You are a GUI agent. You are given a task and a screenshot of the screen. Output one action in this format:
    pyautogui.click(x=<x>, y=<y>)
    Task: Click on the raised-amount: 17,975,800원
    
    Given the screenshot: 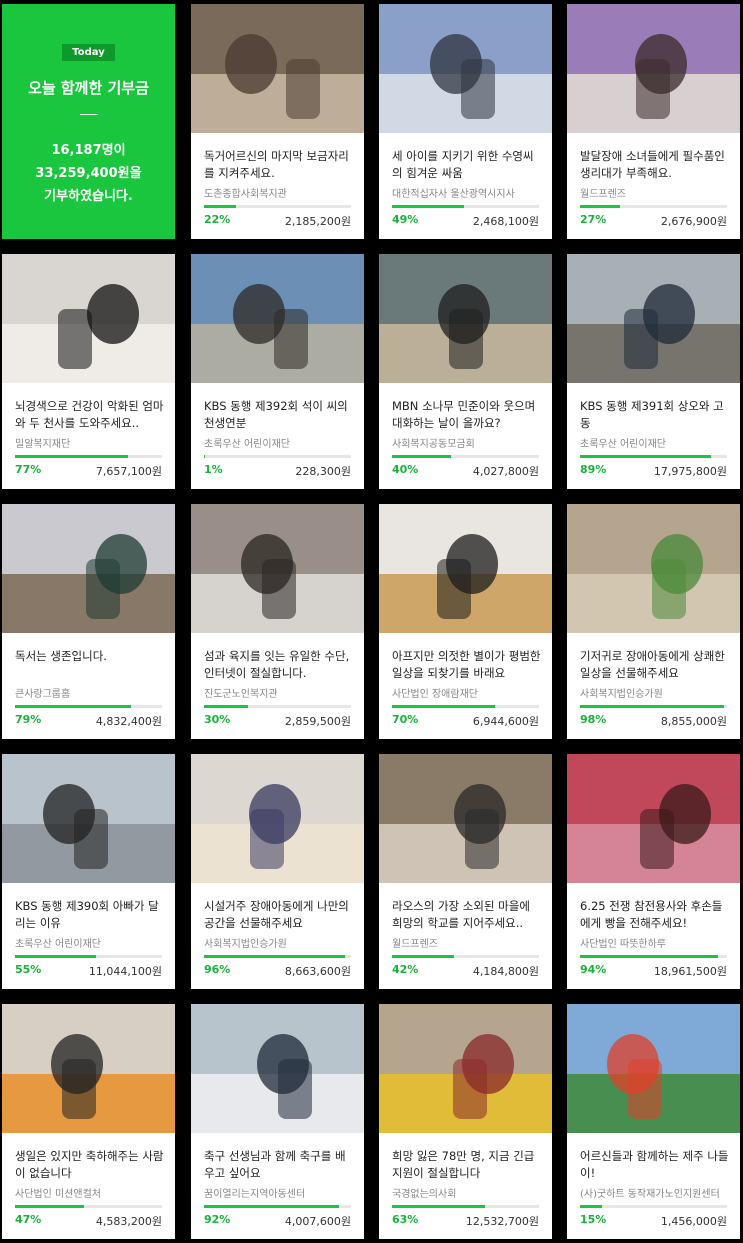 What is the action you would take?
    pyautogui.click(x=690, y=471)
    